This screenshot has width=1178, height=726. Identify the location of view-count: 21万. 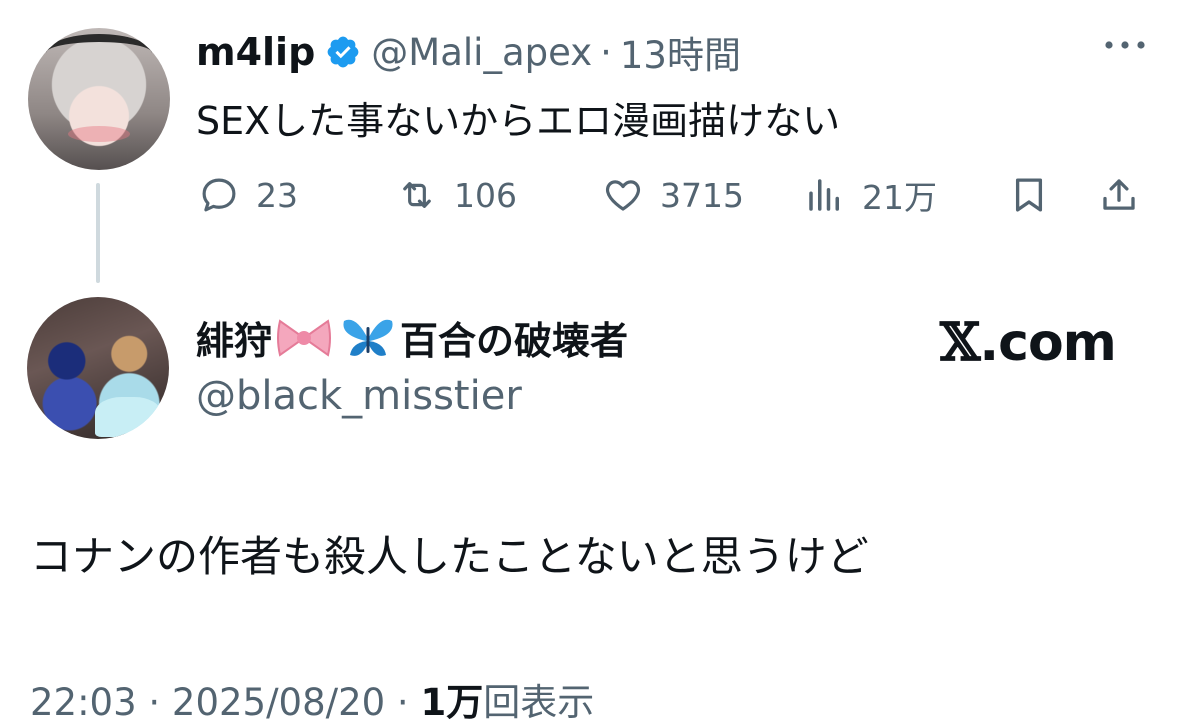
(899, 197).